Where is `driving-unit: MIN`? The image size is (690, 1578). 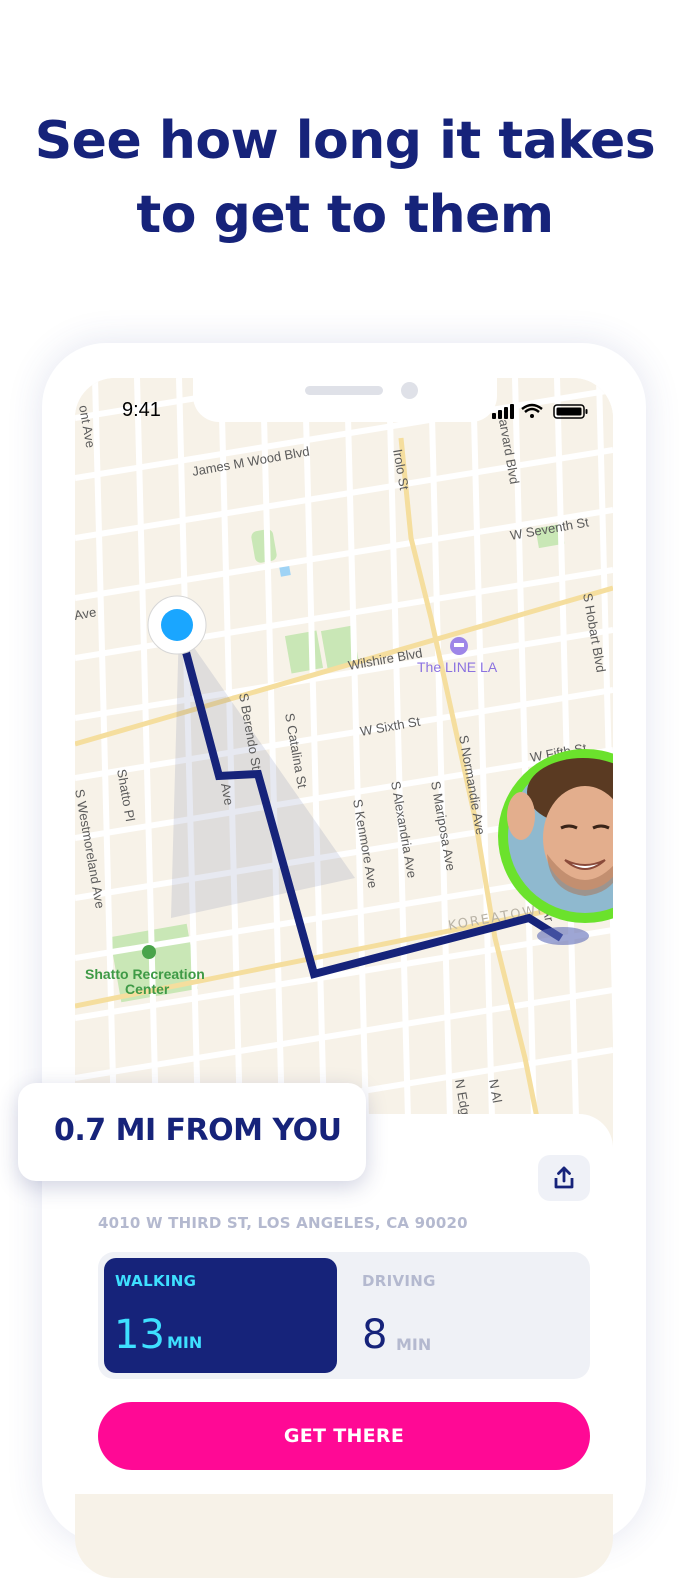 driving-unit: MIN is located at coordinates (414, 1344).